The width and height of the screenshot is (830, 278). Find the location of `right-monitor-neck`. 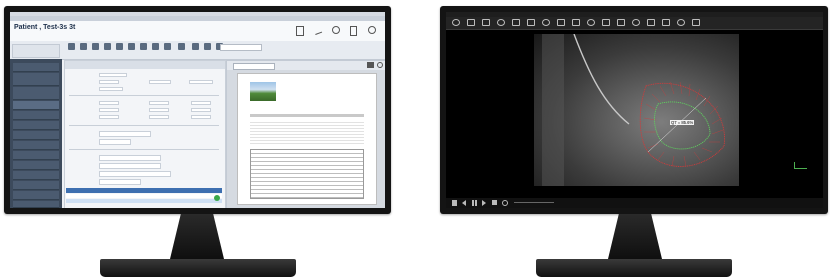

right-monitor-neck is located at coordinates (635, 236).